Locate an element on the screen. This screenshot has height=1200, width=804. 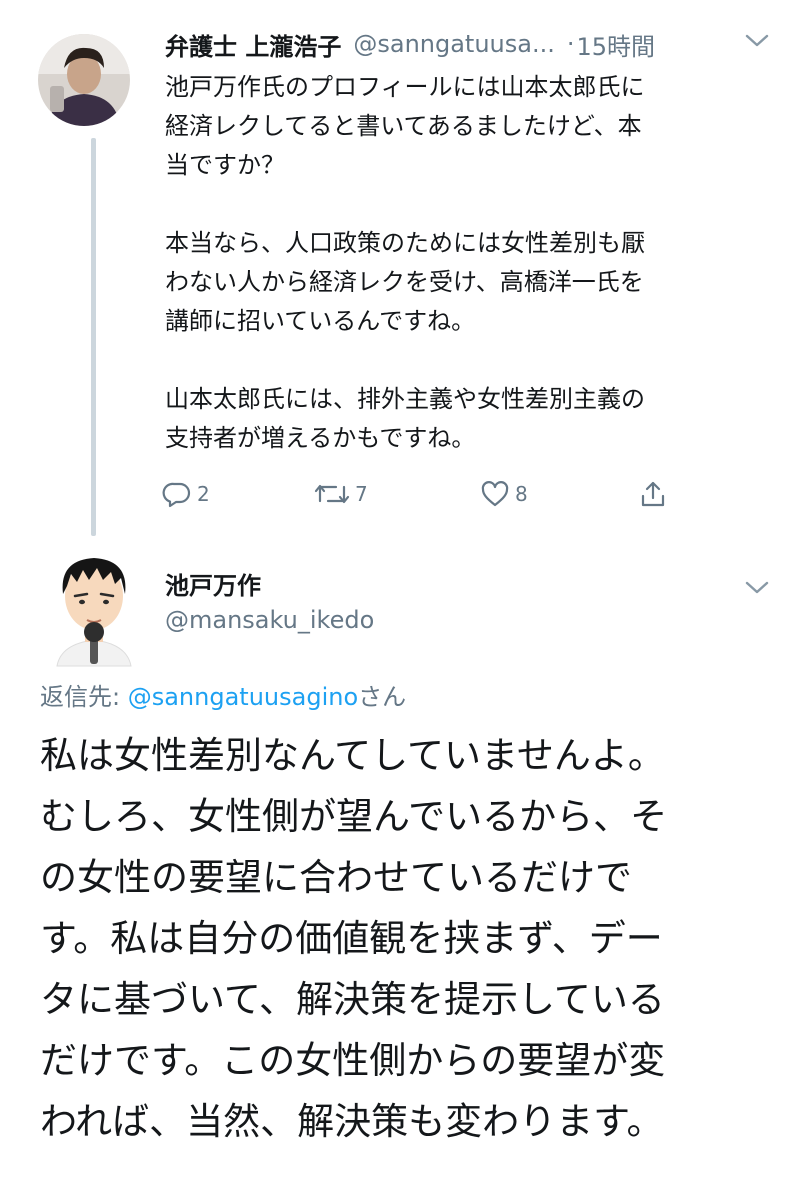
thread-connector is located at coordinates (93, 337).